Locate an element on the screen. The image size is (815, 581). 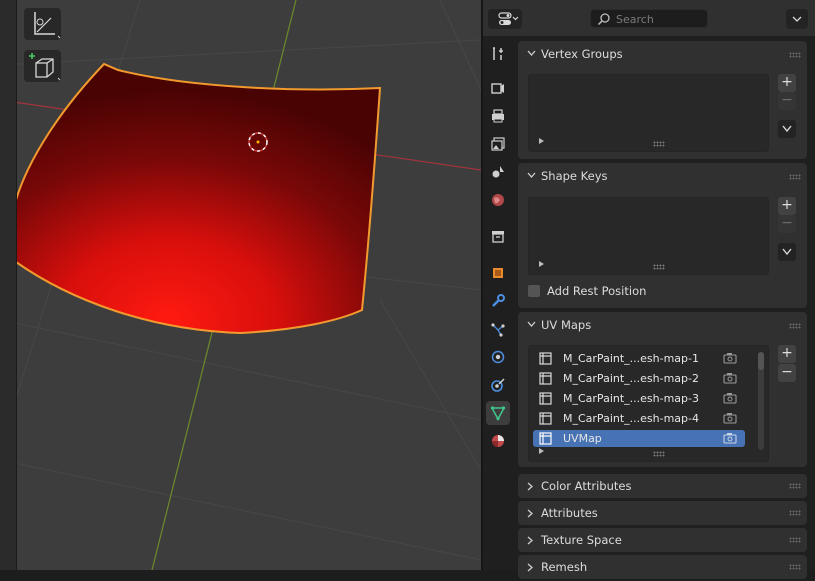
remove-uv-map-button: − is located at coordinates (787, 373).